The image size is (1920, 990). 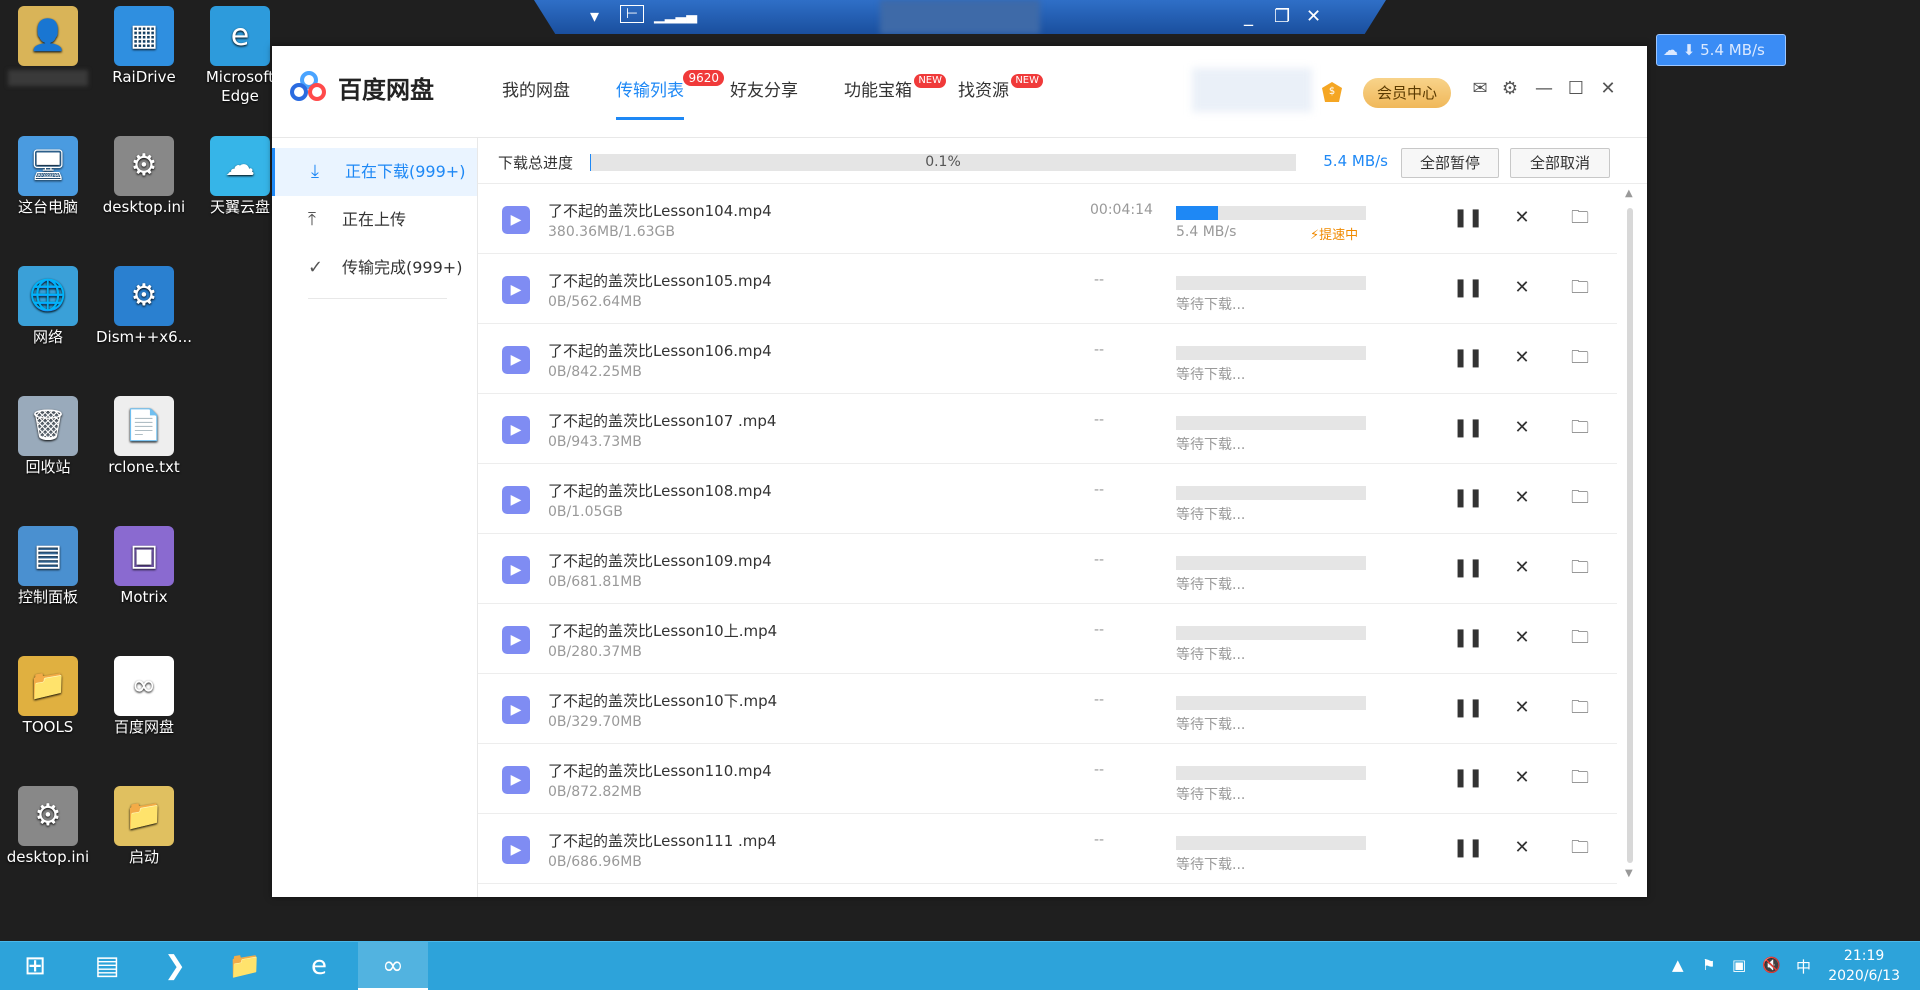 What do you see at coordinates (175, 966) in the screenshot?
I see `taskbar-powershell-icon: ❯` at bounding box center [175, 966].